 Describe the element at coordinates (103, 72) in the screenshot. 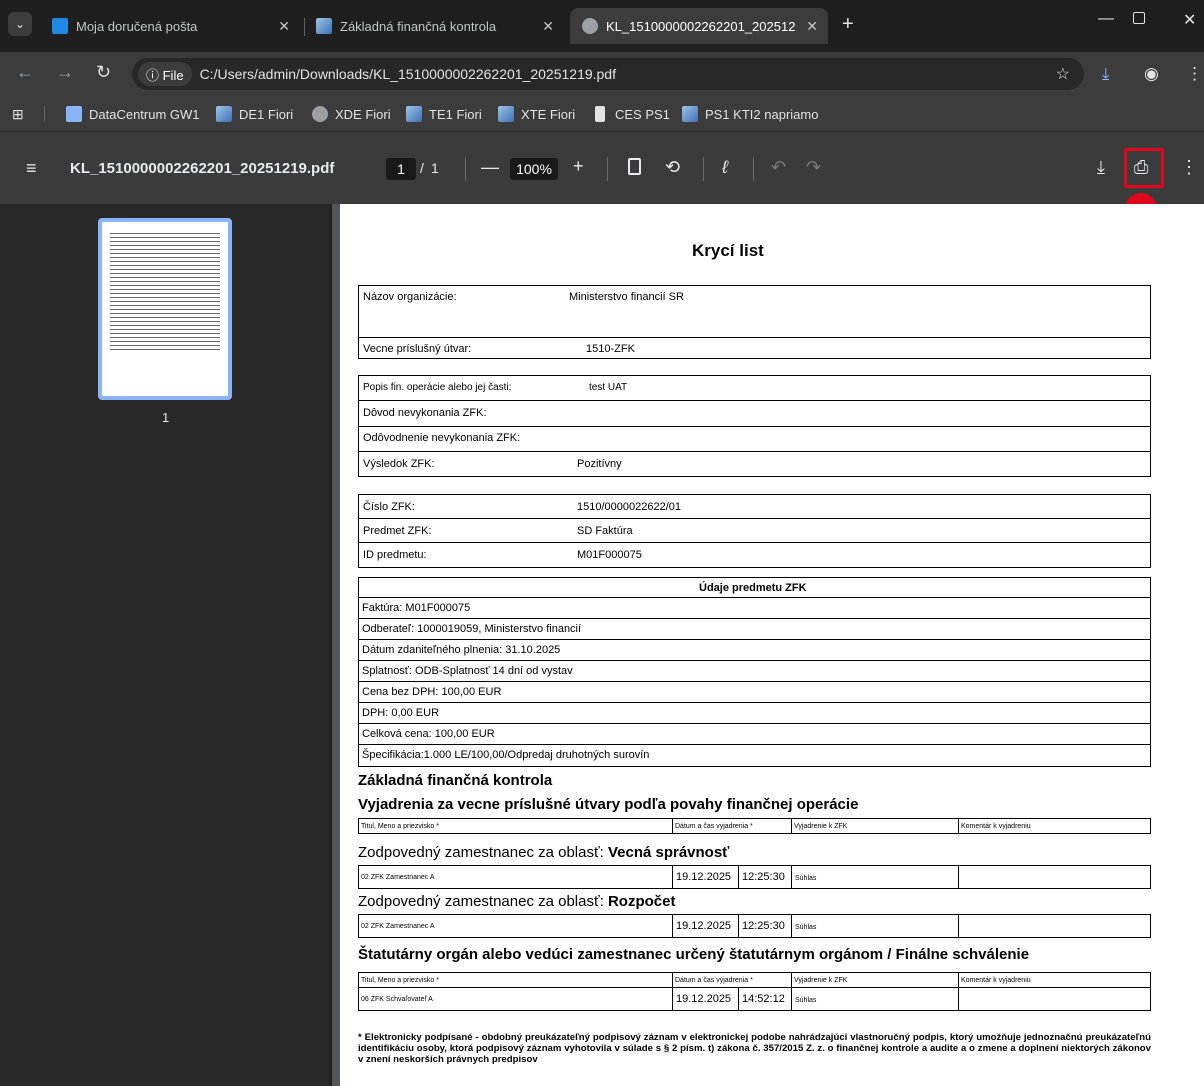

I see `reload-icon: ↻` at that location.